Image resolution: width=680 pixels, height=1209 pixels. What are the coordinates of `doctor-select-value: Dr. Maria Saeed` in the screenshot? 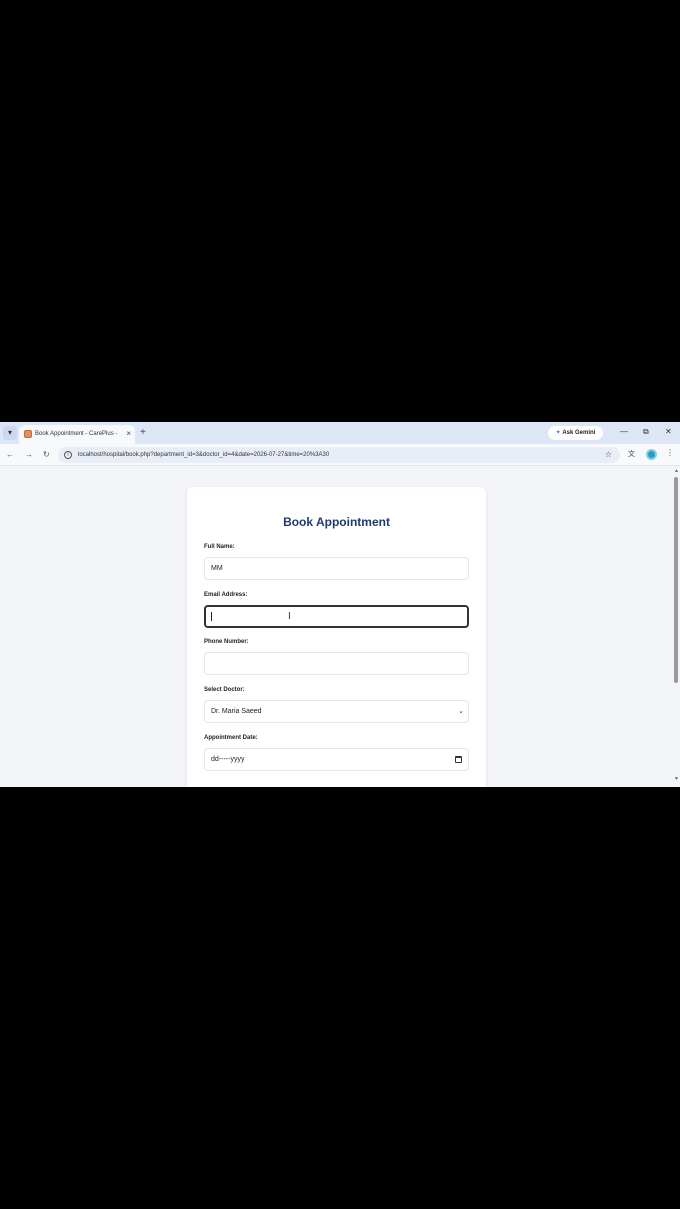 It's located at (236, 711).